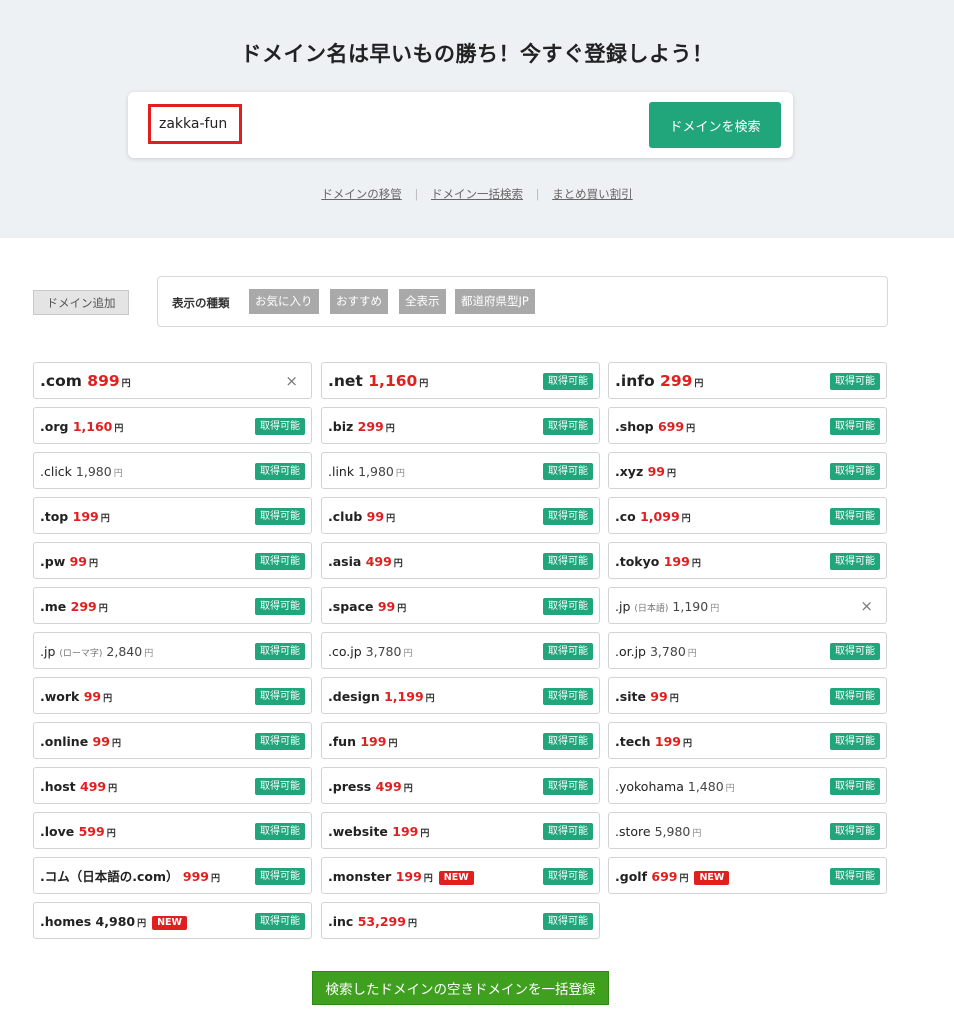 The width and height of the screenshot is (954, 1024). I want to click on add-domain-button: ドメイン追加, so click(81, 302).